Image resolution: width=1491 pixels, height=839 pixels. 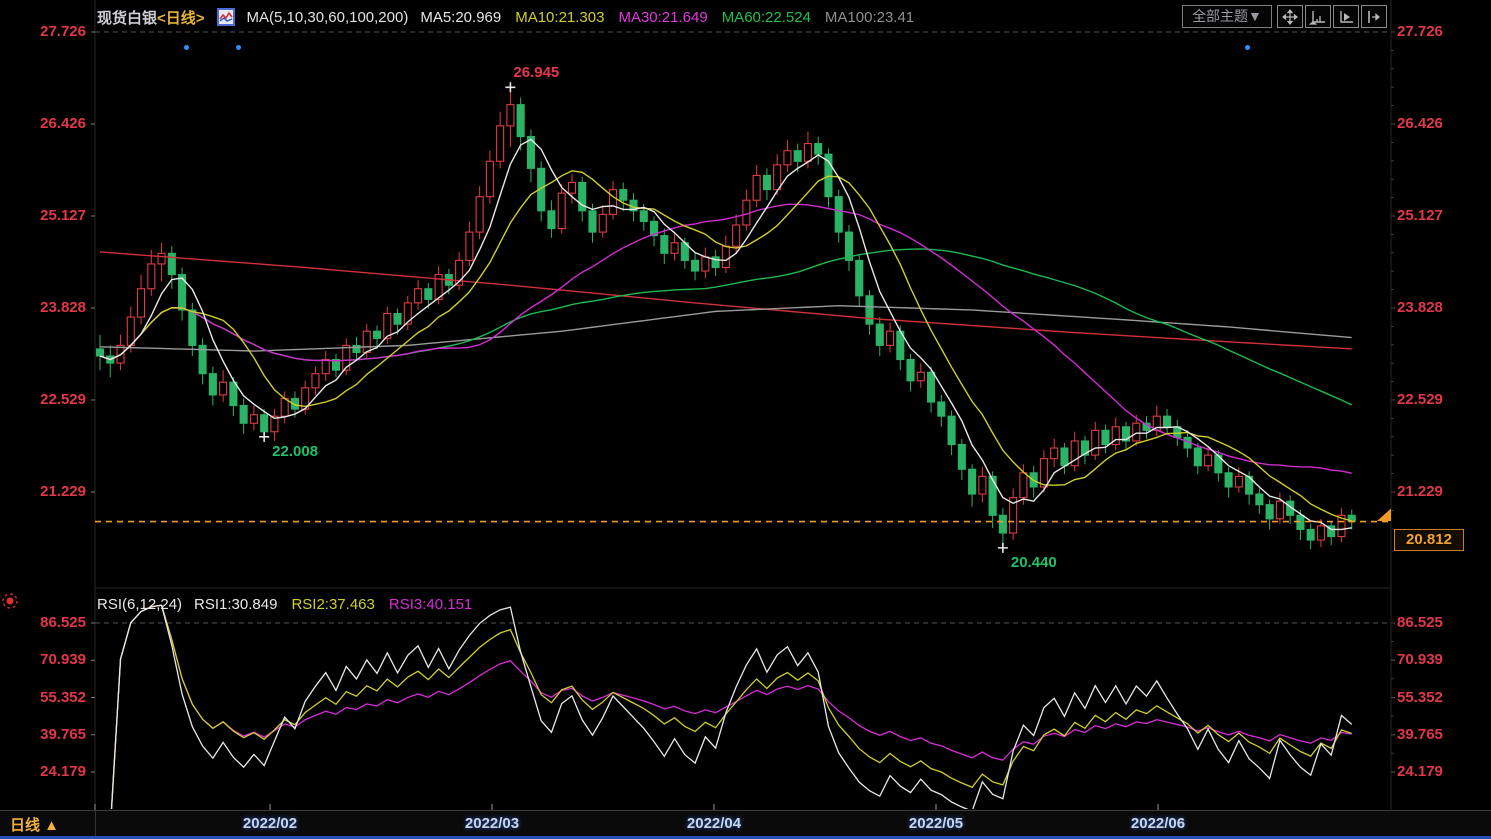 I want to click on rsi-legend-values: RSI1:30.849 RSI2:37.463 RSI3:40.151, so click(x=333, y=604).